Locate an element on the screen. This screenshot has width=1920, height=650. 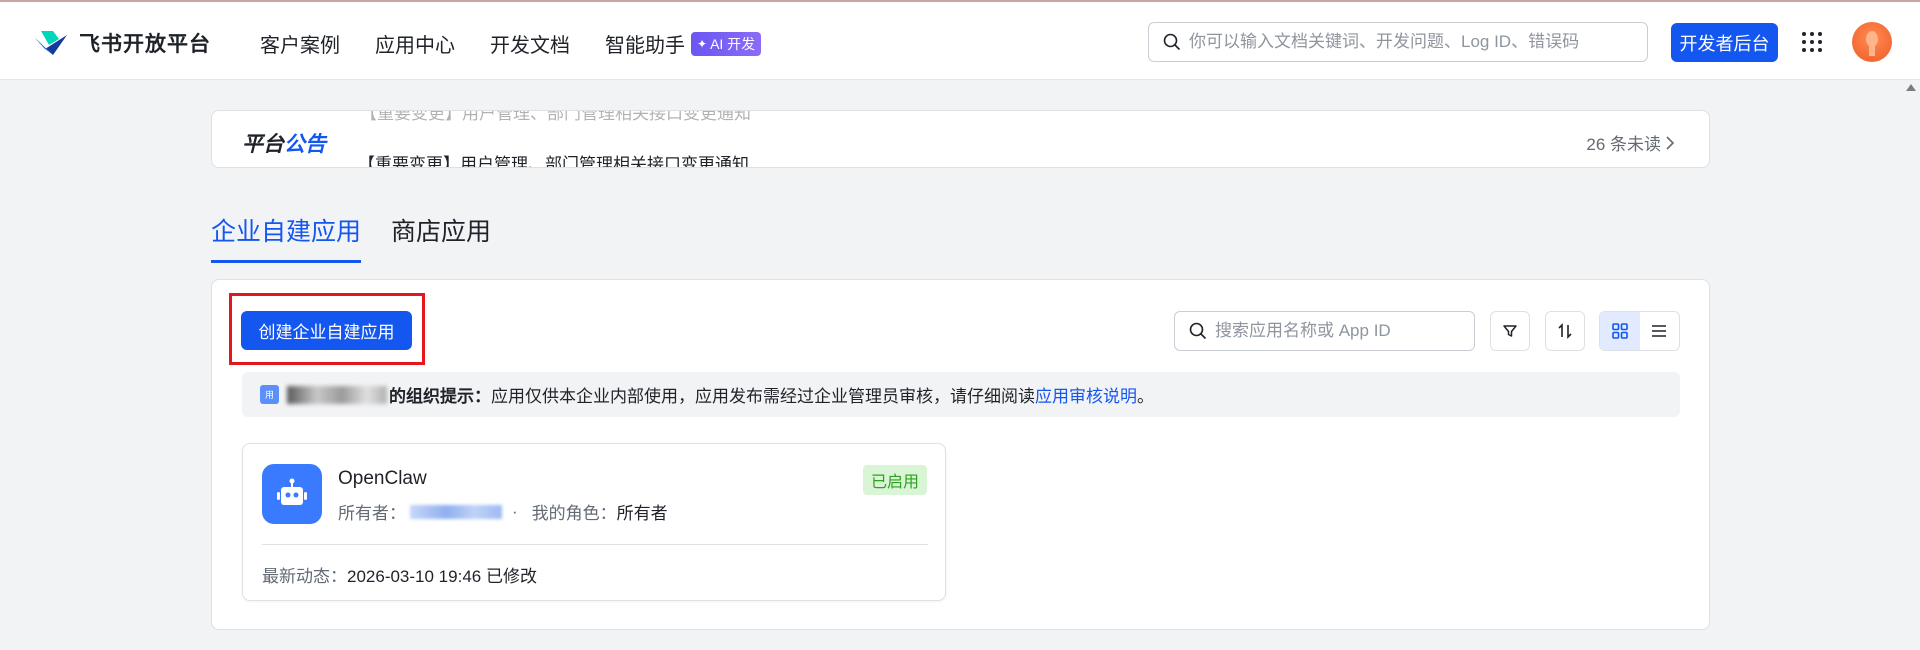
blurred-owner-name is located at coordinates (456, 511).